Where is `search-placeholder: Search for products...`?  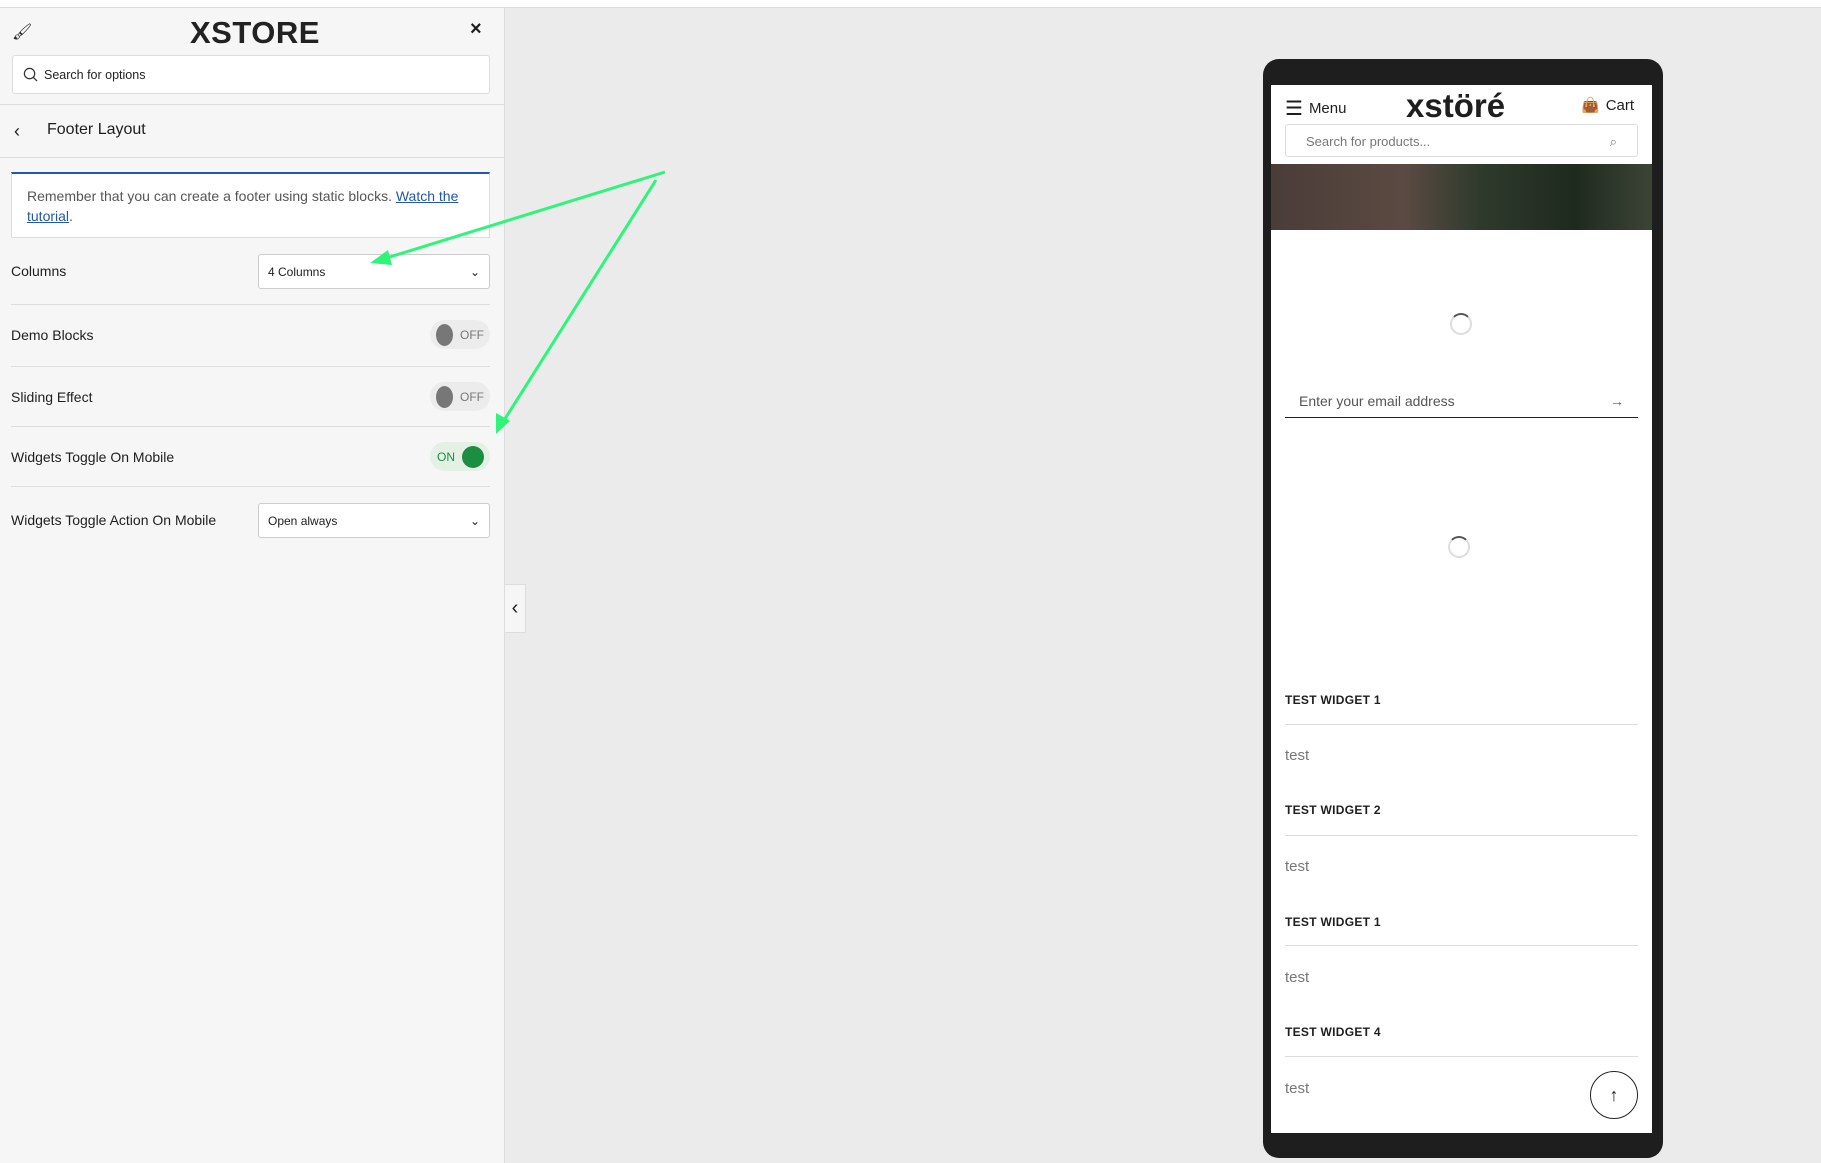
search-placeholder: Search for products... is located at coordinates (1368, 141).